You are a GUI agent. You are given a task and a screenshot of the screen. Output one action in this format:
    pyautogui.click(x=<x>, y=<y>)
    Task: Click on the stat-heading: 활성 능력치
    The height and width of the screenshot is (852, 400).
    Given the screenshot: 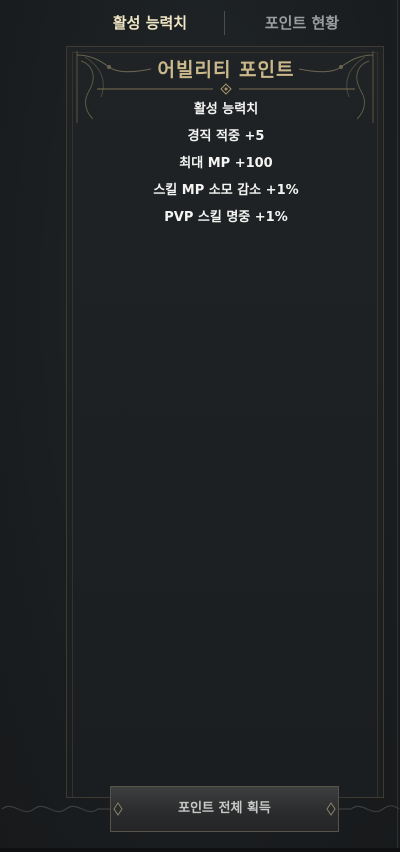 What is the action you would take?
    pyautogui.click(x=226, y=109)
    